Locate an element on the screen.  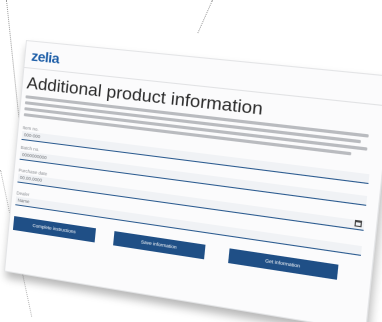
save-information-button: Save information is located at coordinates (159, 245).